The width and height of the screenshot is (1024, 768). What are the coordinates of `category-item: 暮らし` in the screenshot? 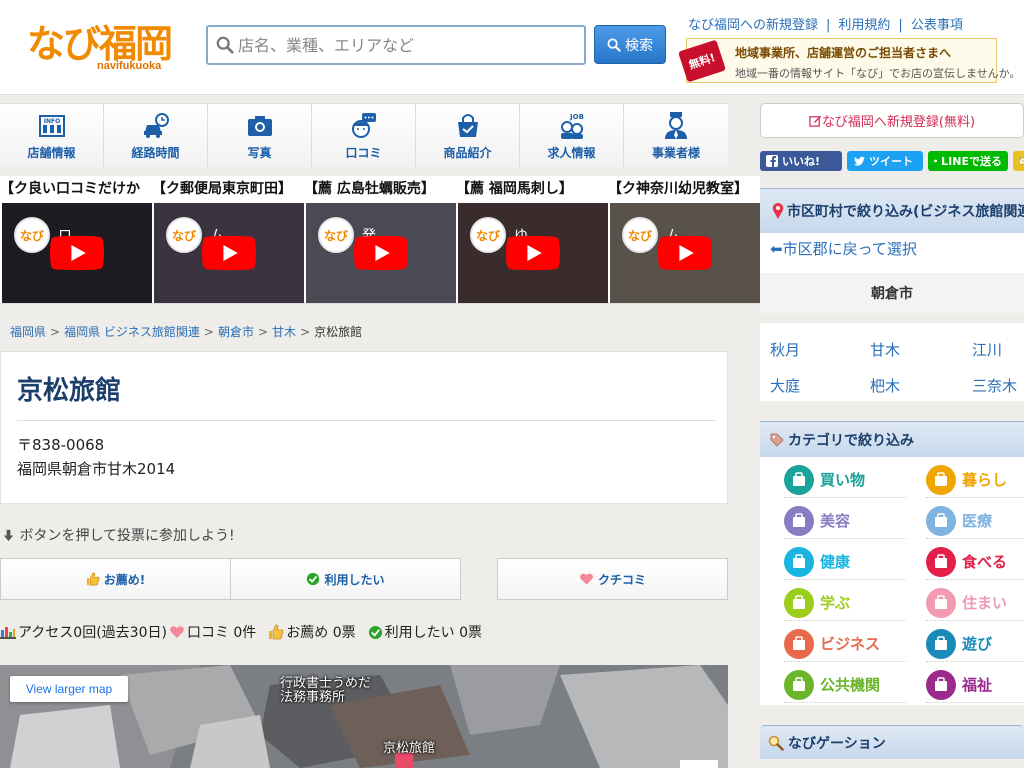 It's located at (975, 480).